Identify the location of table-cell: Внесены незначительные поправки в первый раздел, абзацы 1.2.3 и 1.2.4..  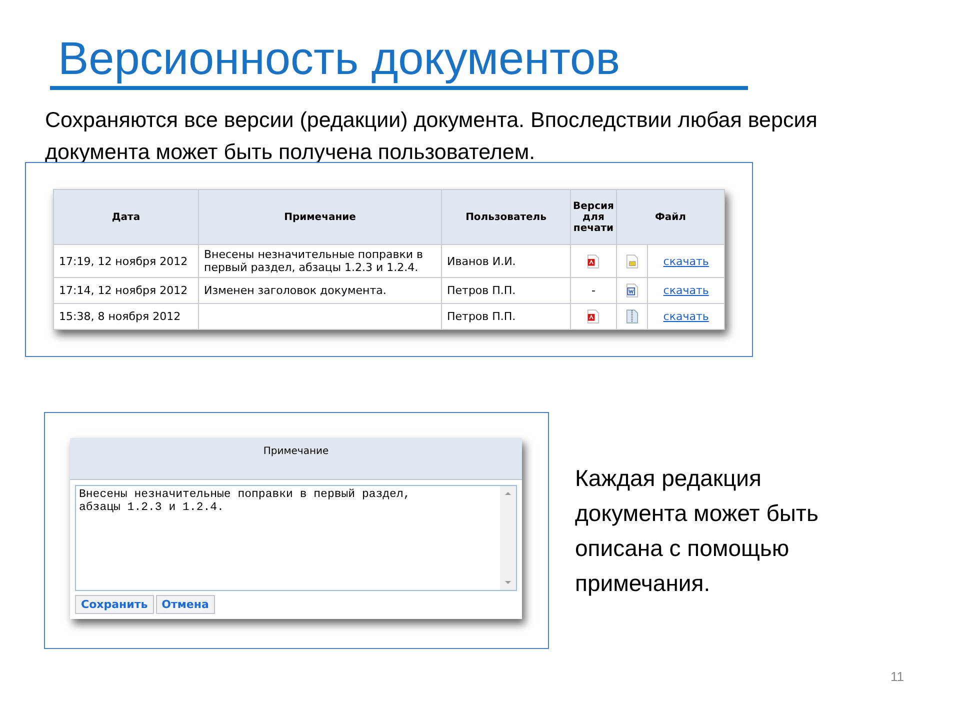
(320, 261).